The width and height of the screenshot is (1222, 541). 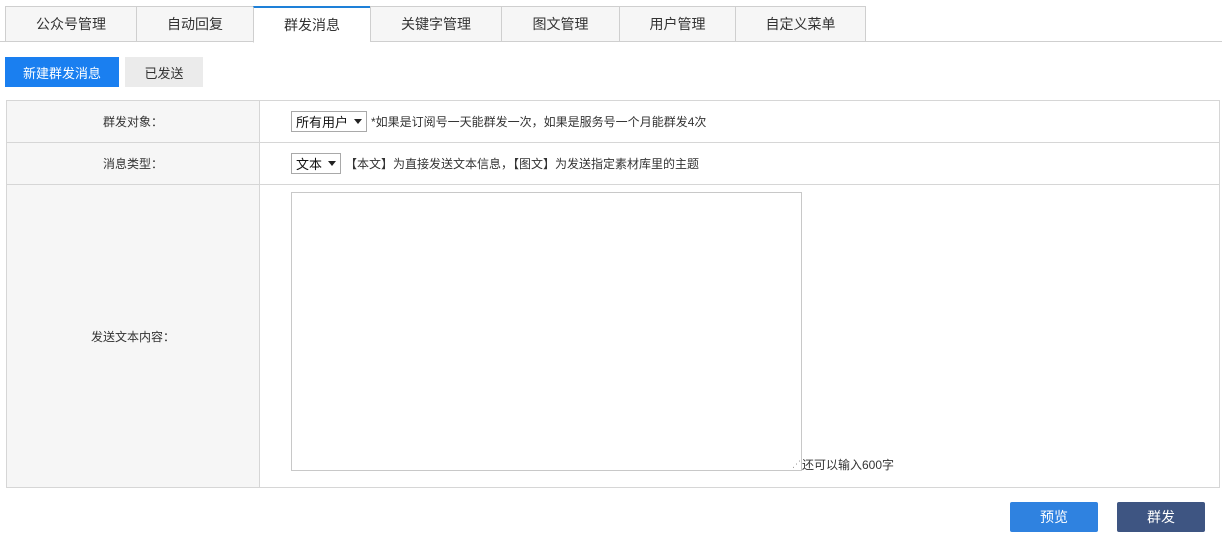 I want to click on tab-keyword-management: 关键字管理, so click(x=435, y=24).